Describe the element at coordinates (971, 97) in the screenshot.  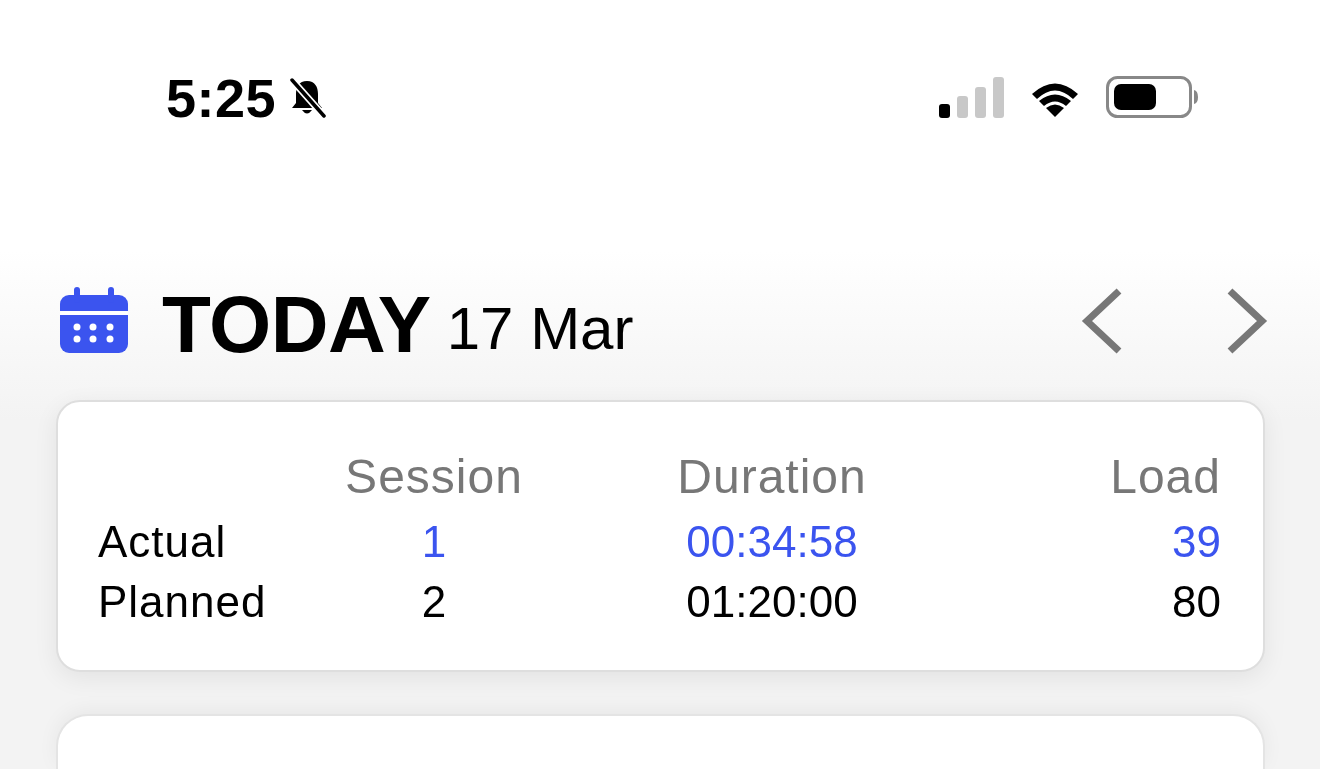
I see `signal-icon` at that location.